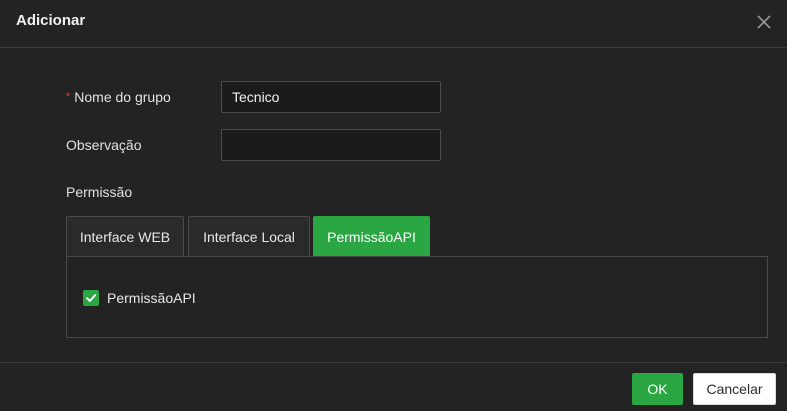 The width and height of the screenshot is (787, 411). I want to click on group-name-label: * Nome do grupo, so click(118, 97).